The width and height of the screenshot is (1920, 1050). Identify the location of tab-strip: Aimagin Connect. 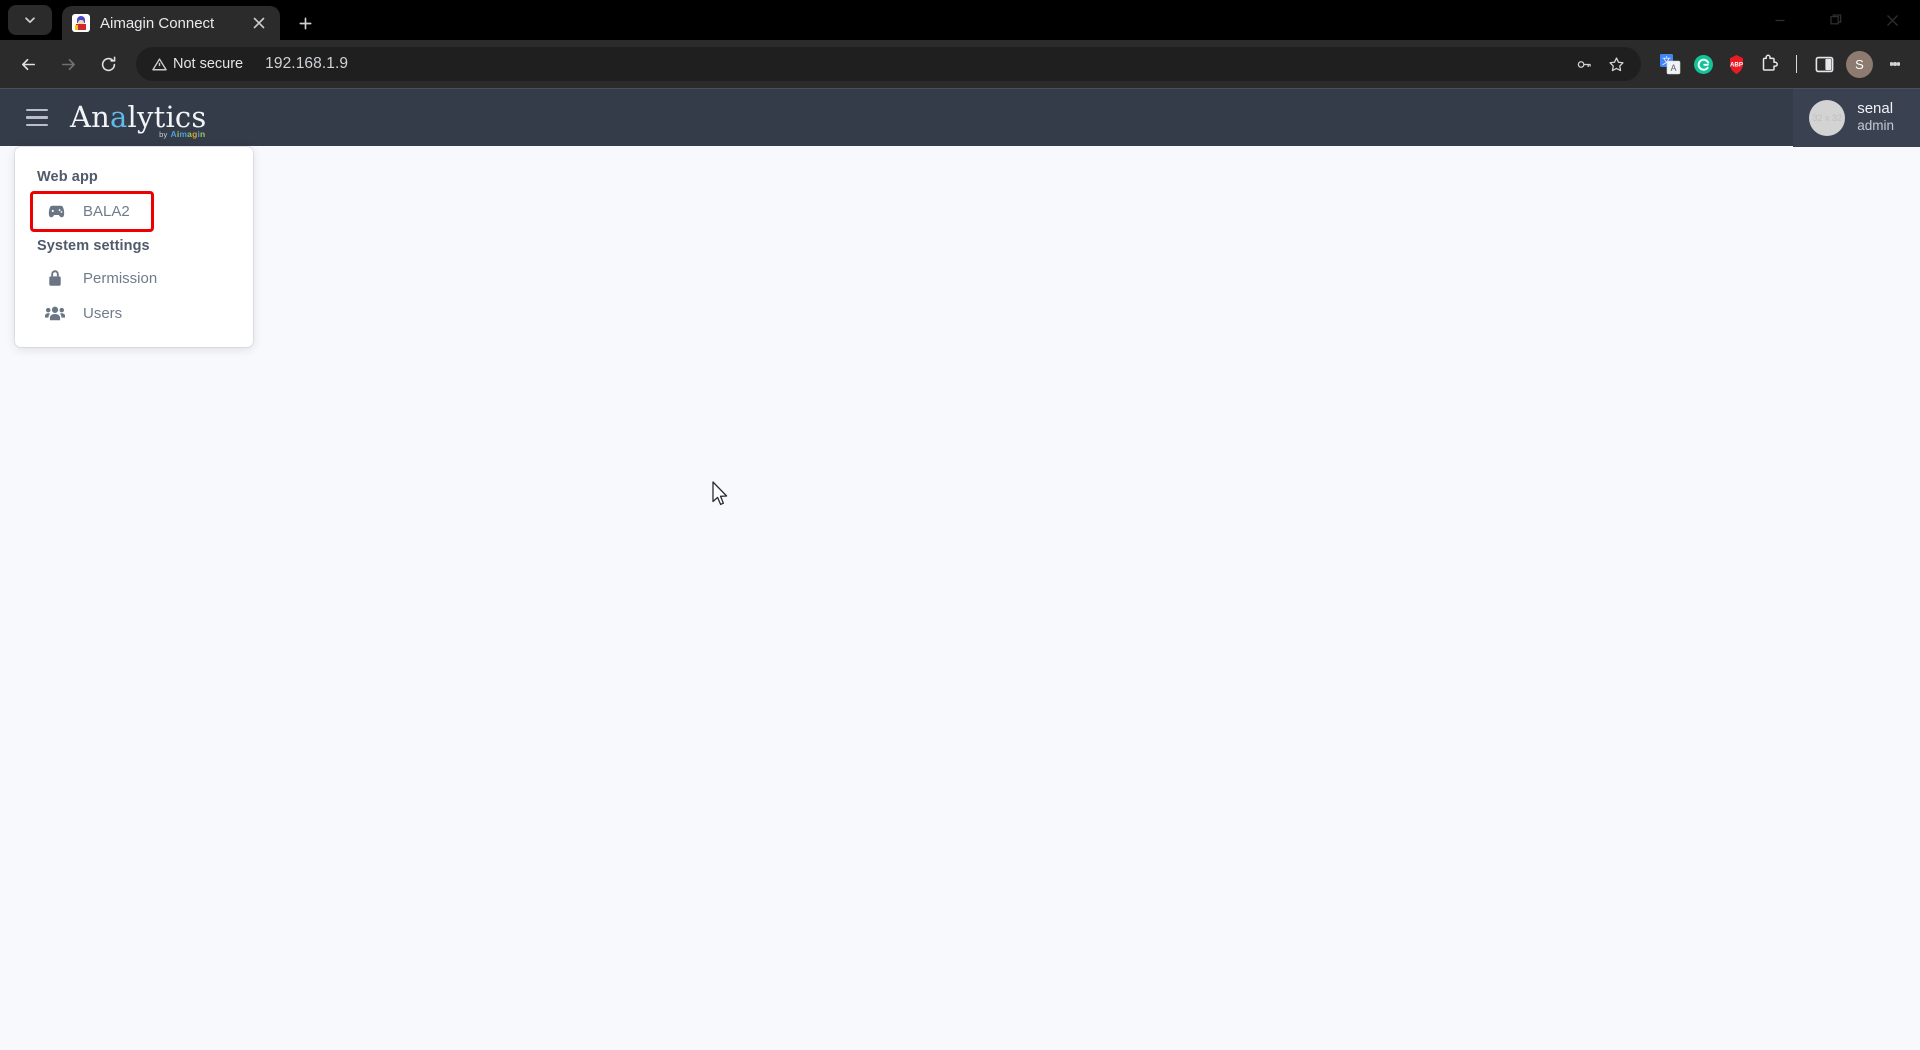
(876, 20).